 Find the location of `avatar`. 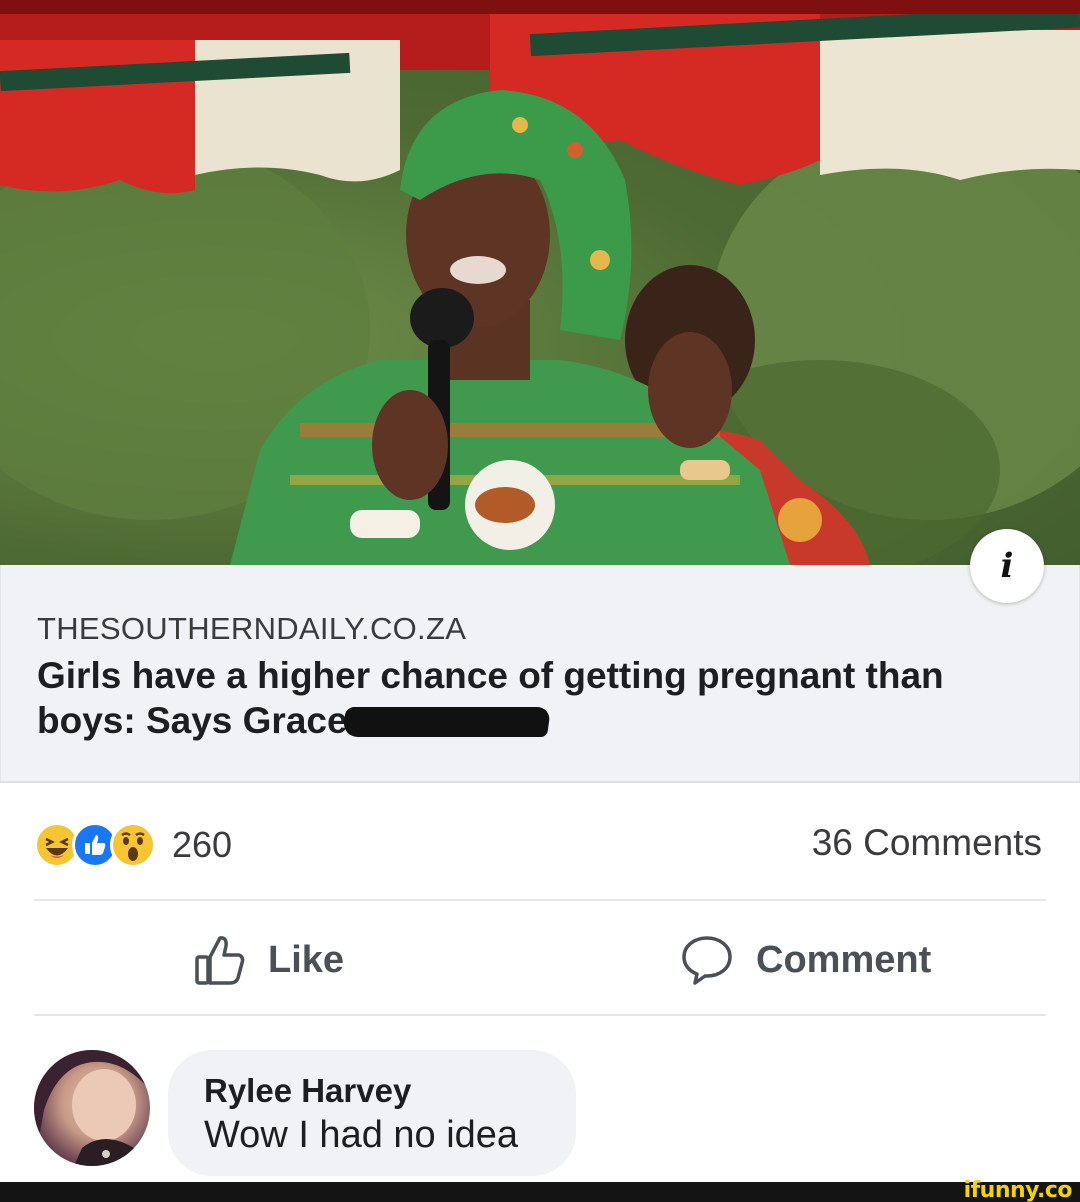

avatar is located at coordinates (92, 1108).